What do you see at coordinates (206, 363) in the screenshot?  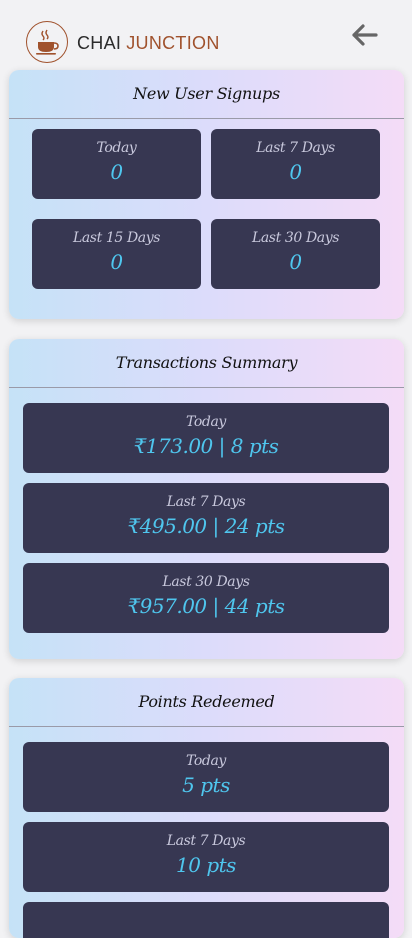 I see `transactions-title: Transactions Summary` at bounding box center [206, 363].